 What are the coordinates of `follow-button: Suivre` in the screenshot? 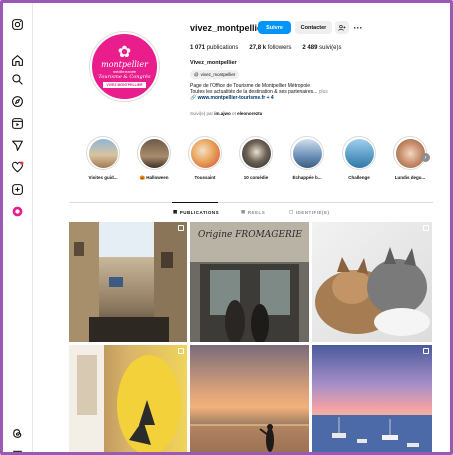 It's located at (274, 27).